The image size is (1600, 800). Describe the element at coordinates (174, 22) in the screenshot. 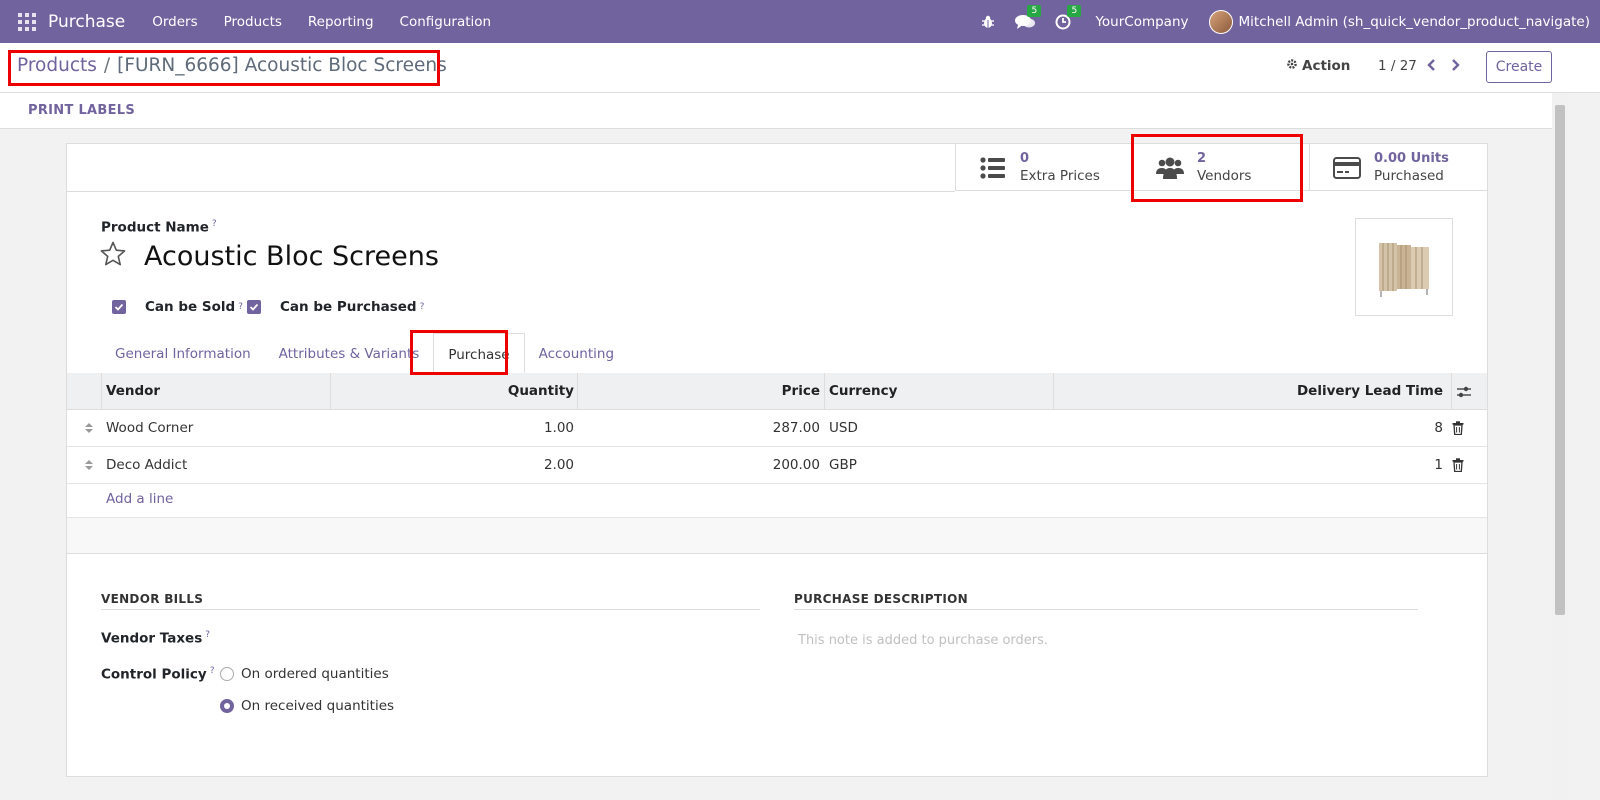

I see `menu-orders: Orders` at that location.